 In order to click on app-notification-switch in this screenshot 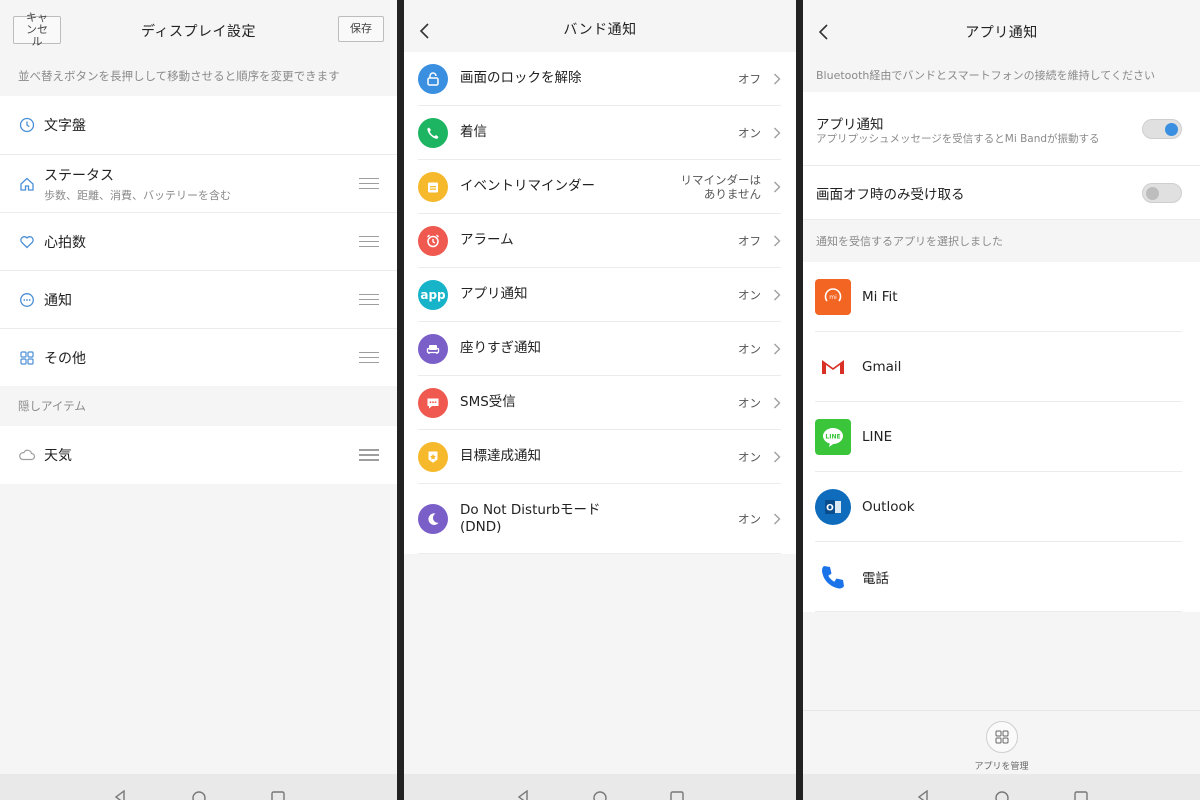, I will do `click(1162, 128)`.